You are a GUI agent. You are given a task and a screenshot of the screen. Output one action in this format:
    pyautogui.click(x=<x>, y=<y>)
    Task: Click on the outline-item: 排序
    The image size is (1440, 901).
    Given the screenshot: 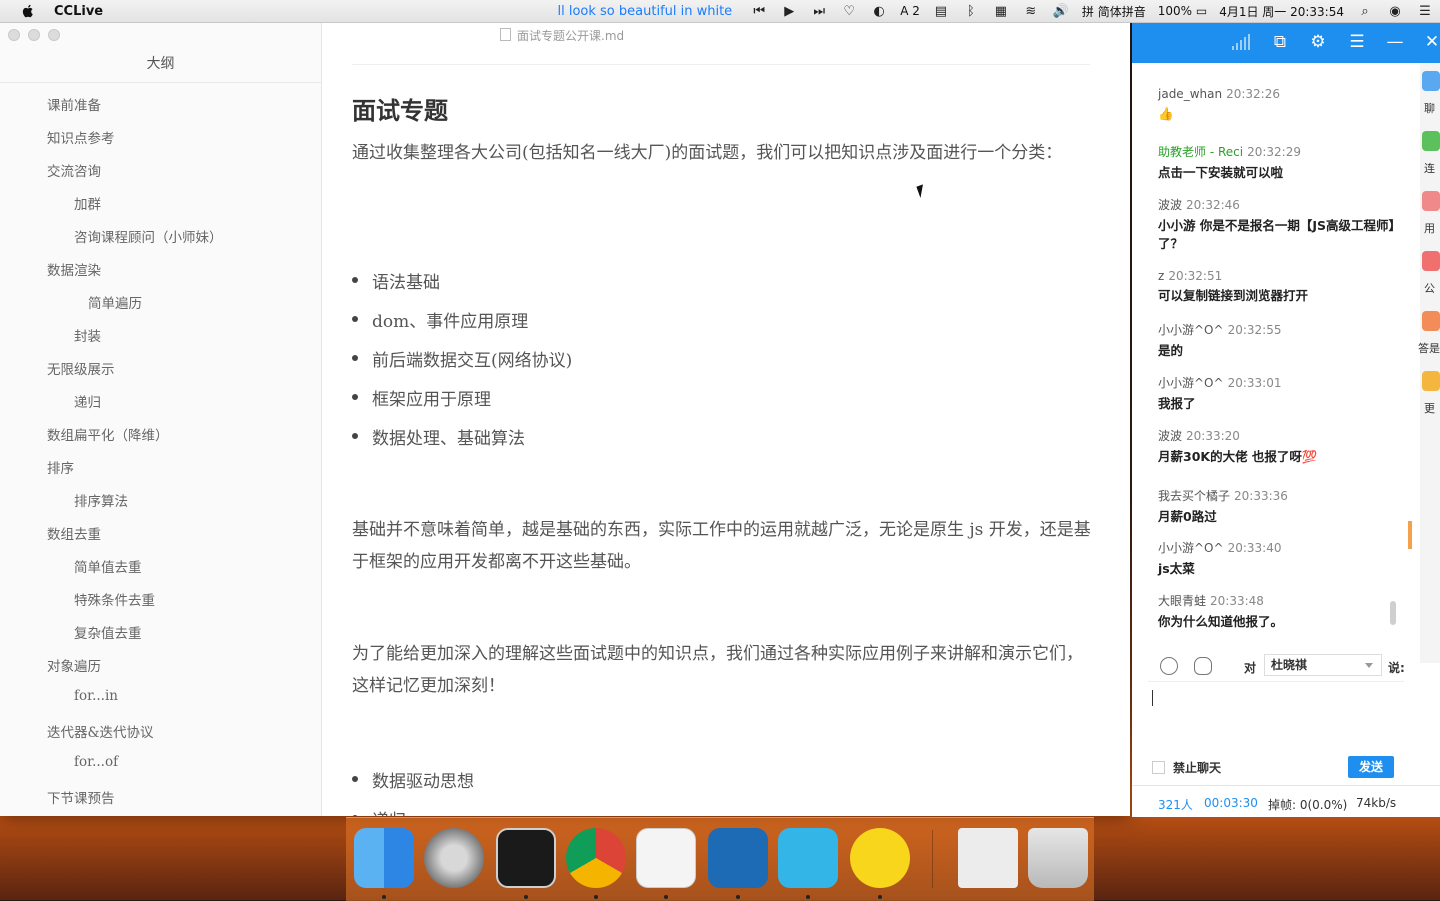 What is the action you would take?
    pyautogui.click(x=60, y=467)
    